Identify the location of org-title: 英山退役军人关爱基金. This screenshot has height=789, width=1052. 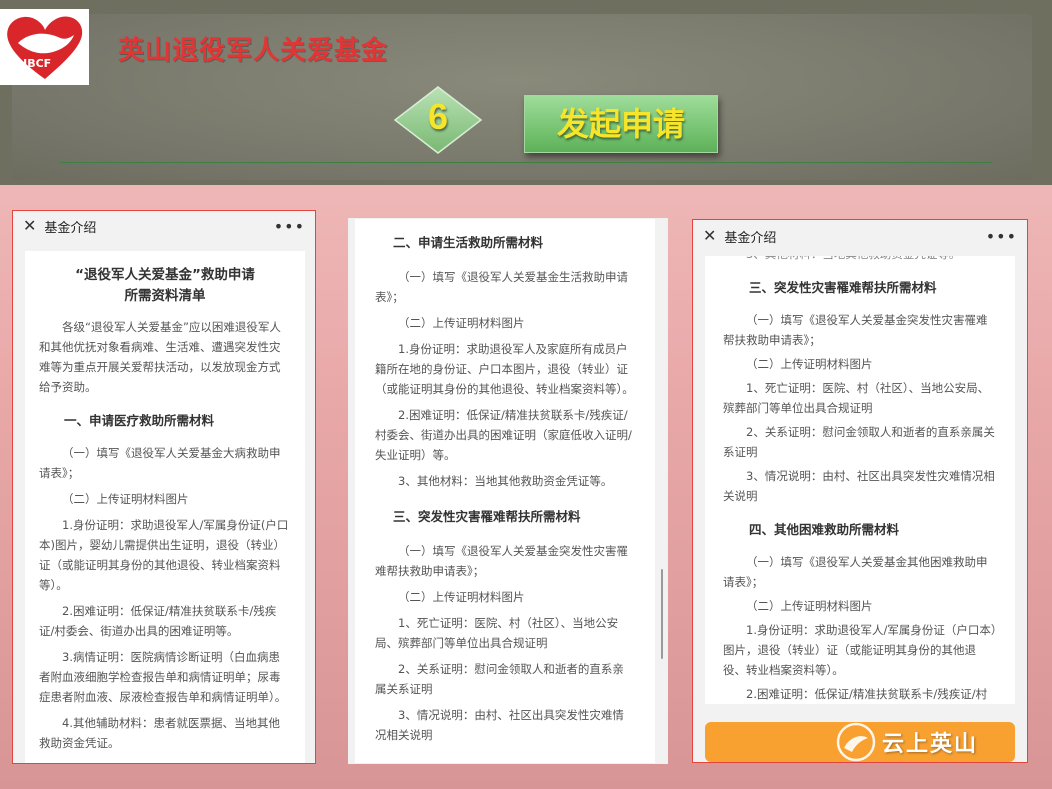
(253, 51).